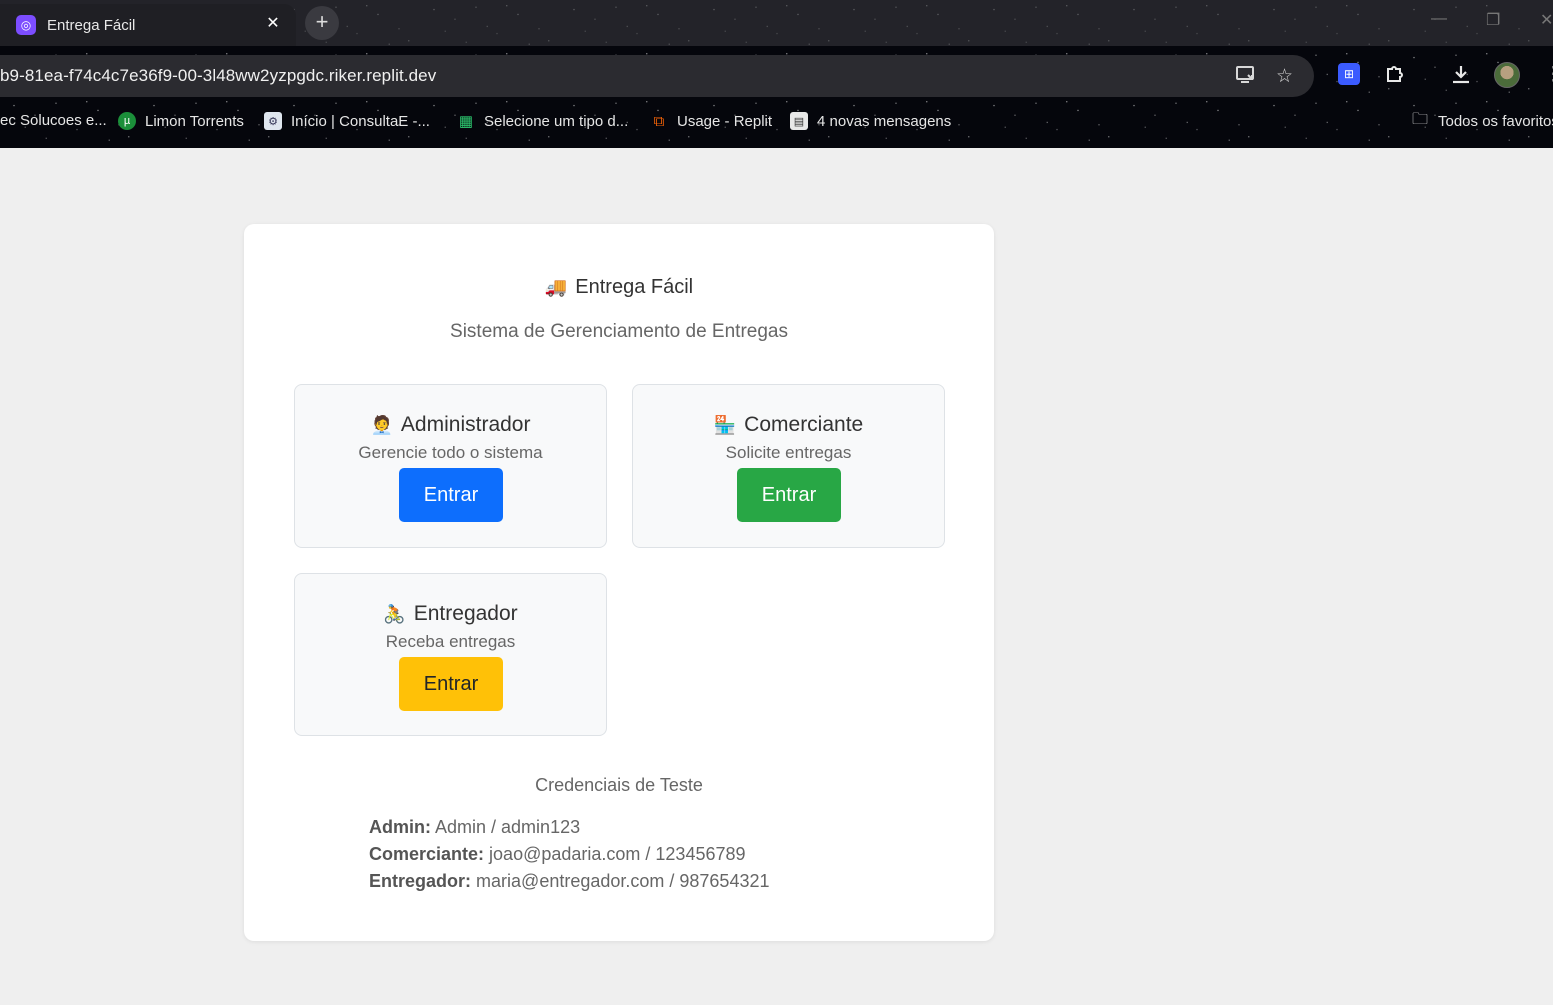  Describe the element at coordinates (1482, 120) in the screenshot. I see `all-bookmarks: 🗀 Todos os favoritos` at that location.